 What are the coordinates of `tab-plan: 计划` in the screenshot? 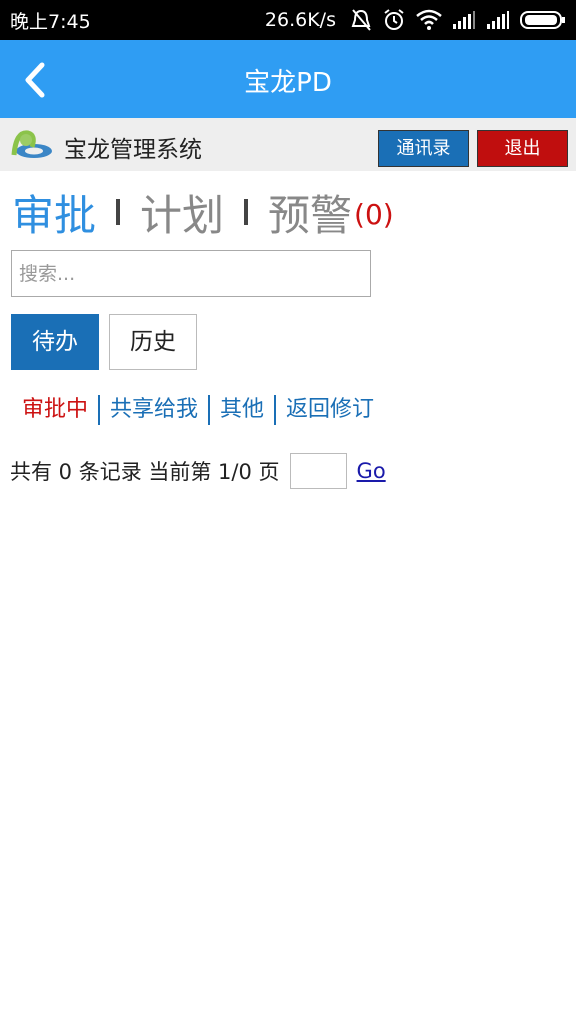 It's located at (182, 212).